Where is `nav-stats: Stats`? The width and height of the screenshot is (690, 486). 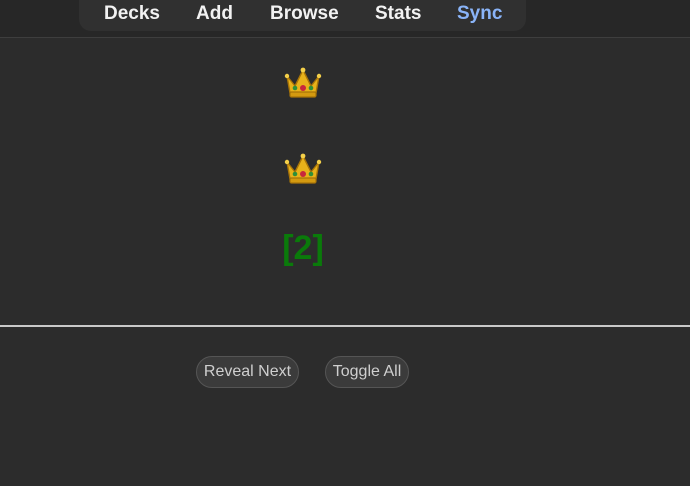 nav-stats: Stats is located at coordinates (398, 14).